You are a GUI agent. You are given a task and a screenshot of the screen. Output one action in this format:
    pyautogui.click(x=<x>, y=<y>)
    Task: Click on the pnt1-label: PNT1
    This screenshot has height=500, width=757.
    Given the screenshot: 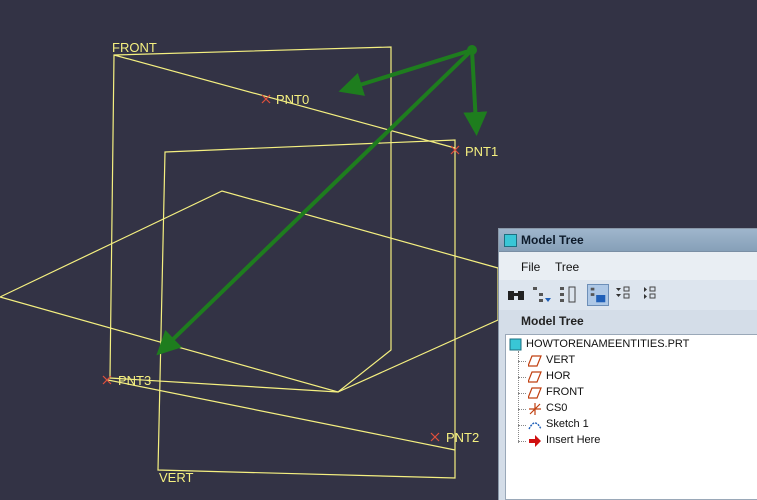 What is the action you would take?
    pyautogui.click(x=481, y=151)
    